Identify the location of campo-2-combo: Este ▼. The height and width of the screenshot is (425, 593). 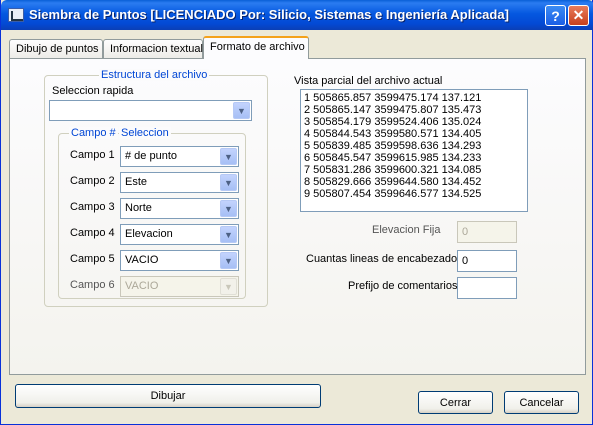
(179, 182).